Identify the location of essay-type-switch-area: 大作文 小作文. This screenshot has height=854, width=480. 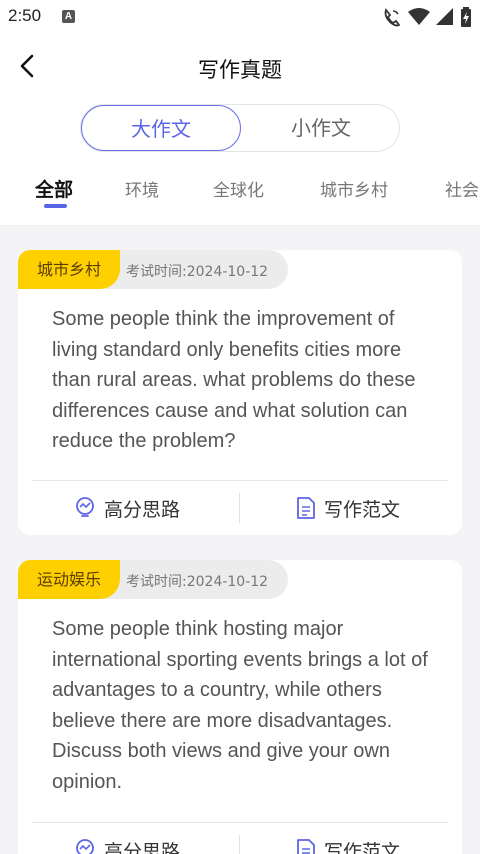
(240, 130).